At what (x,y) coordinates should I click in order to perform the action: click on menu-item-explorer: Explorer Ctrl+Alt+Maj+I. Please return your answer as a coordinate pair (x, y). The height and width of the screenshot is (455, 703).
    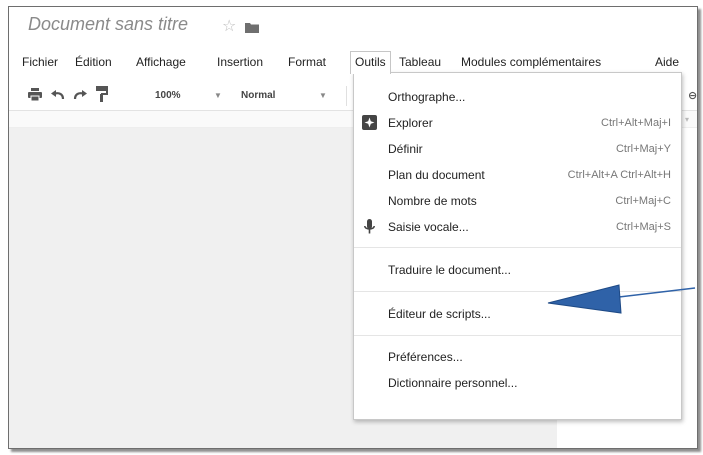
    Looking at the image, I should click on (517, 122).